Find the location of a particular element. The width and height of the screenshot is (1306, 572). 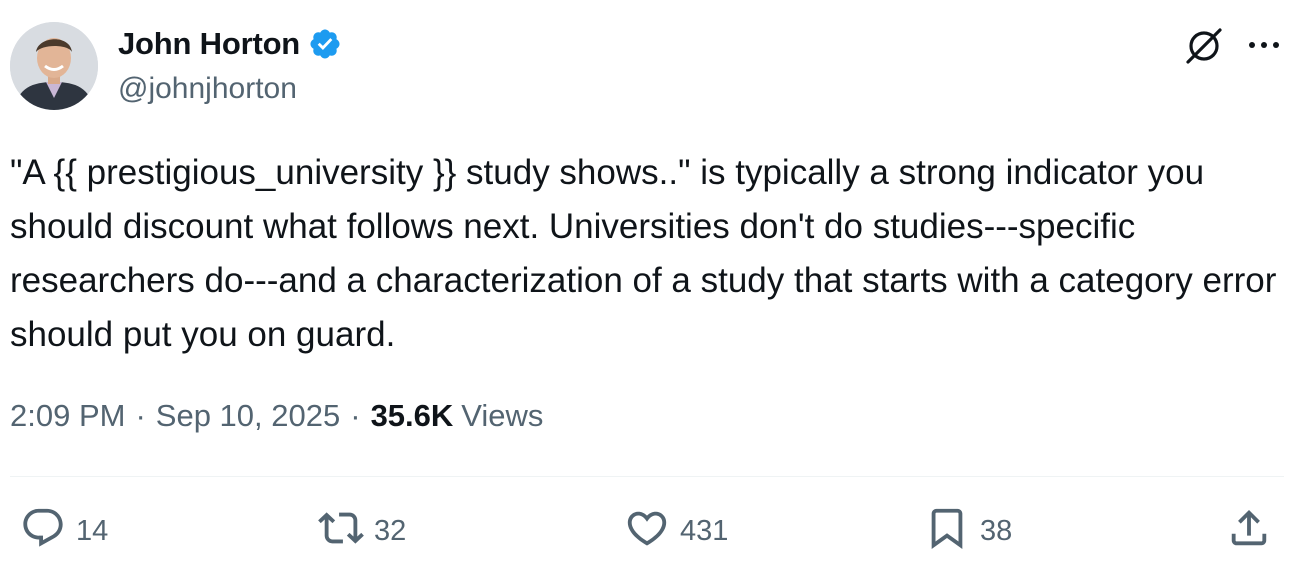

reply-button: 14 is located at coordinates (64, 528).